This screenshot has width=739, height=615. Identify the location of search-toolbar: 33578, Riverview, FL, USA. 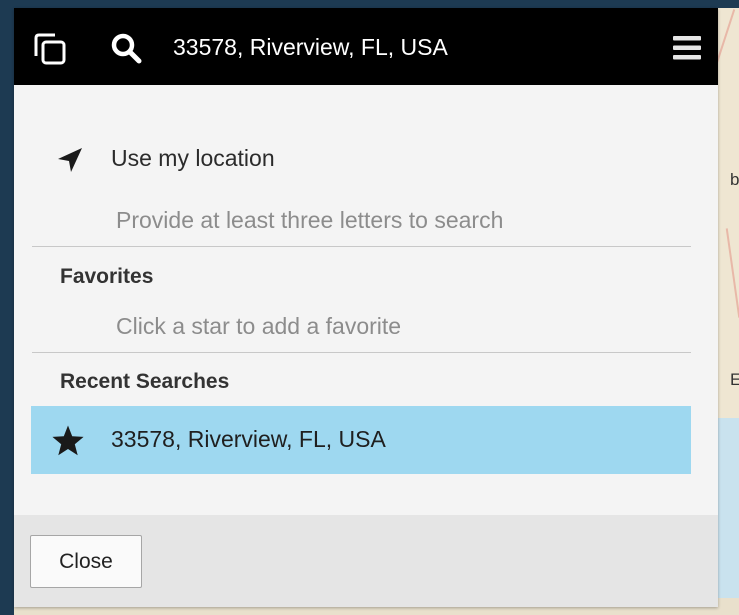
(366, 46).